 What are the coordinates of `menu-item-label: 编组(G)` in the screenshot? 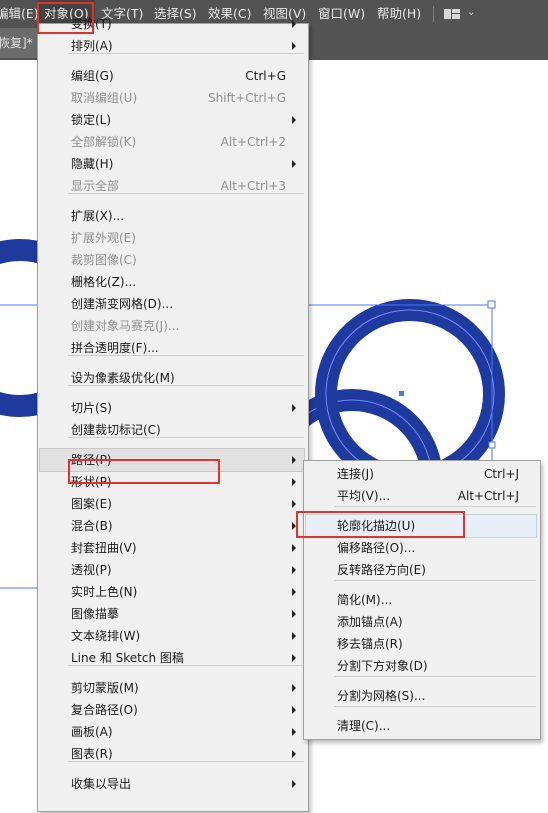 It's located at (92, 76).